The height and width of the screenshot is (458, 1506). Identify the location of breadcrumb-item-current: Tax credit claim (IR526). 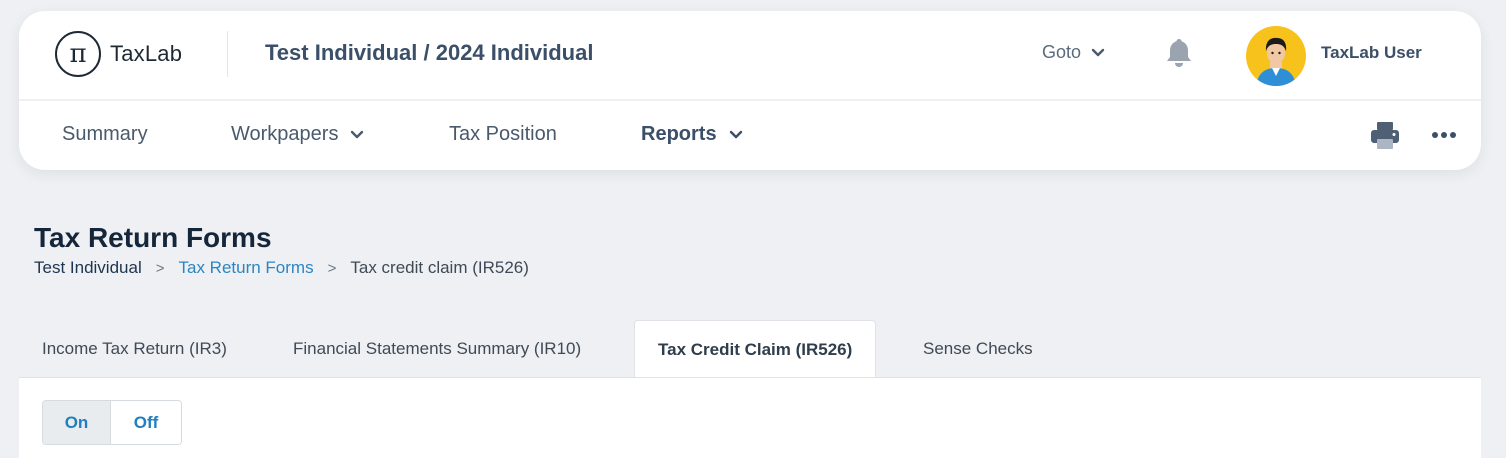
(439, 267).